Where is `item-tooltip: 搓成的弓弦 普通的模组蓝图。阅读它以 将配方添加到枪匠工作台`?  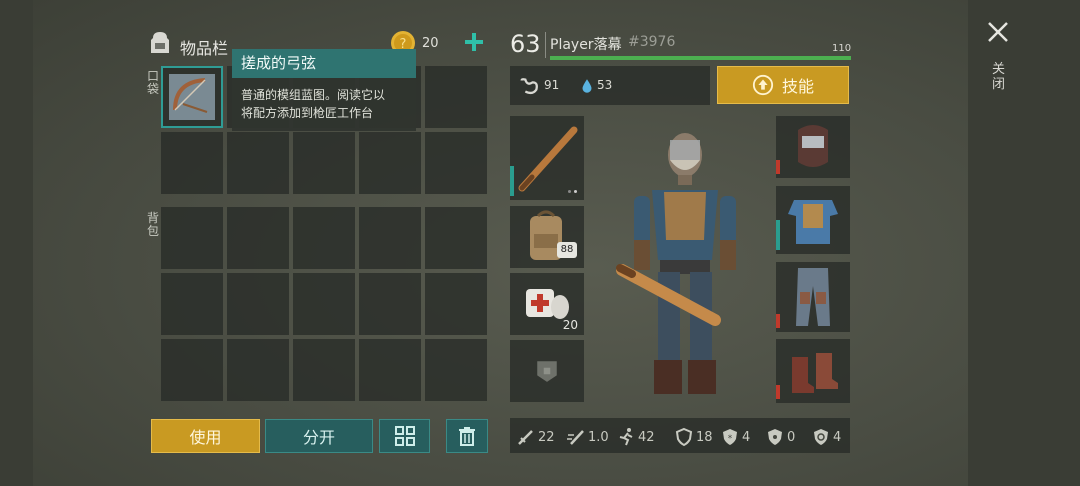
item-tooltip: 搓成的弓弦 普通的模组蓝图。阅读它以 将配方添加到枪匠工作台 is located at coordinates (324, 90).